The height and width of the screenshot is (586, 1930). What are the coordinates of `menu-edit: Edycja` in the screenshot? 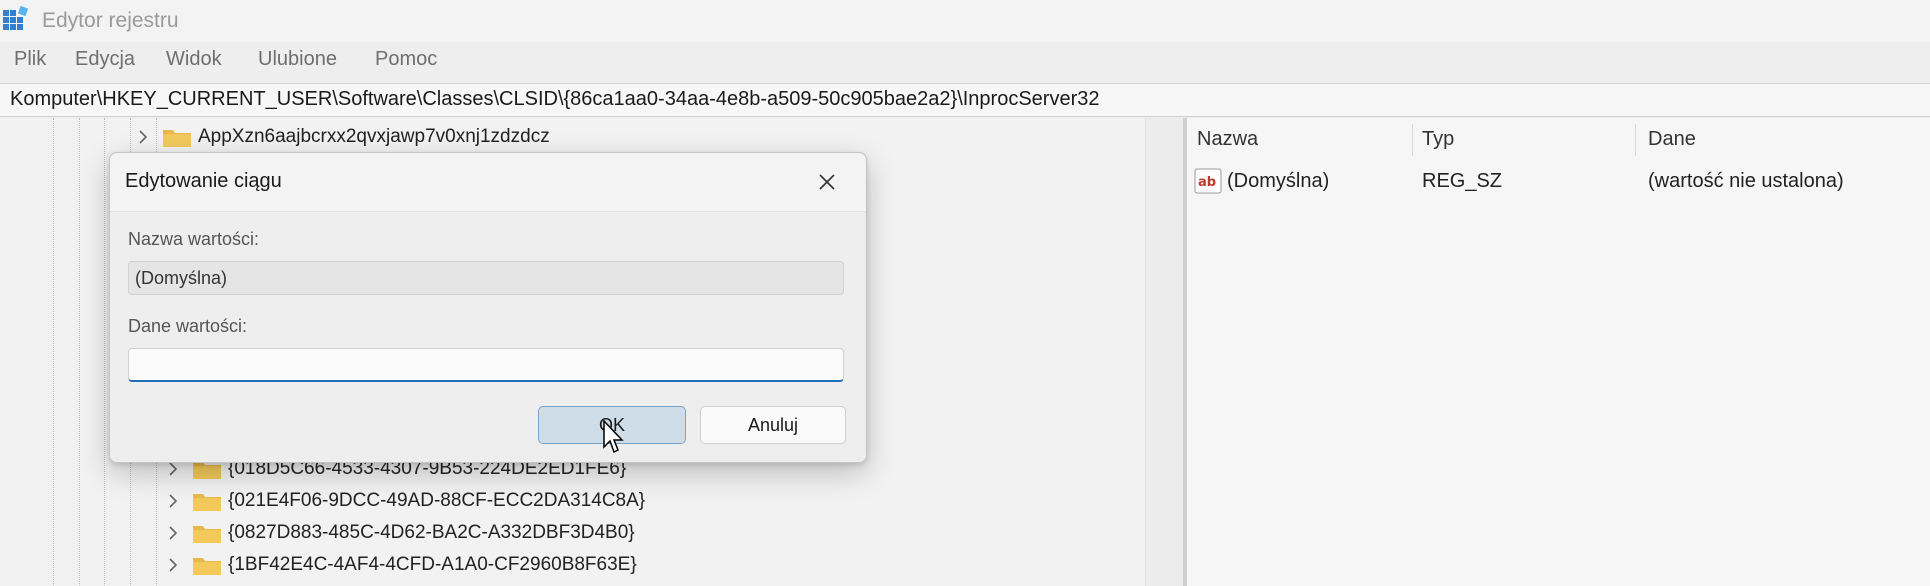 It's located at (105, 59).